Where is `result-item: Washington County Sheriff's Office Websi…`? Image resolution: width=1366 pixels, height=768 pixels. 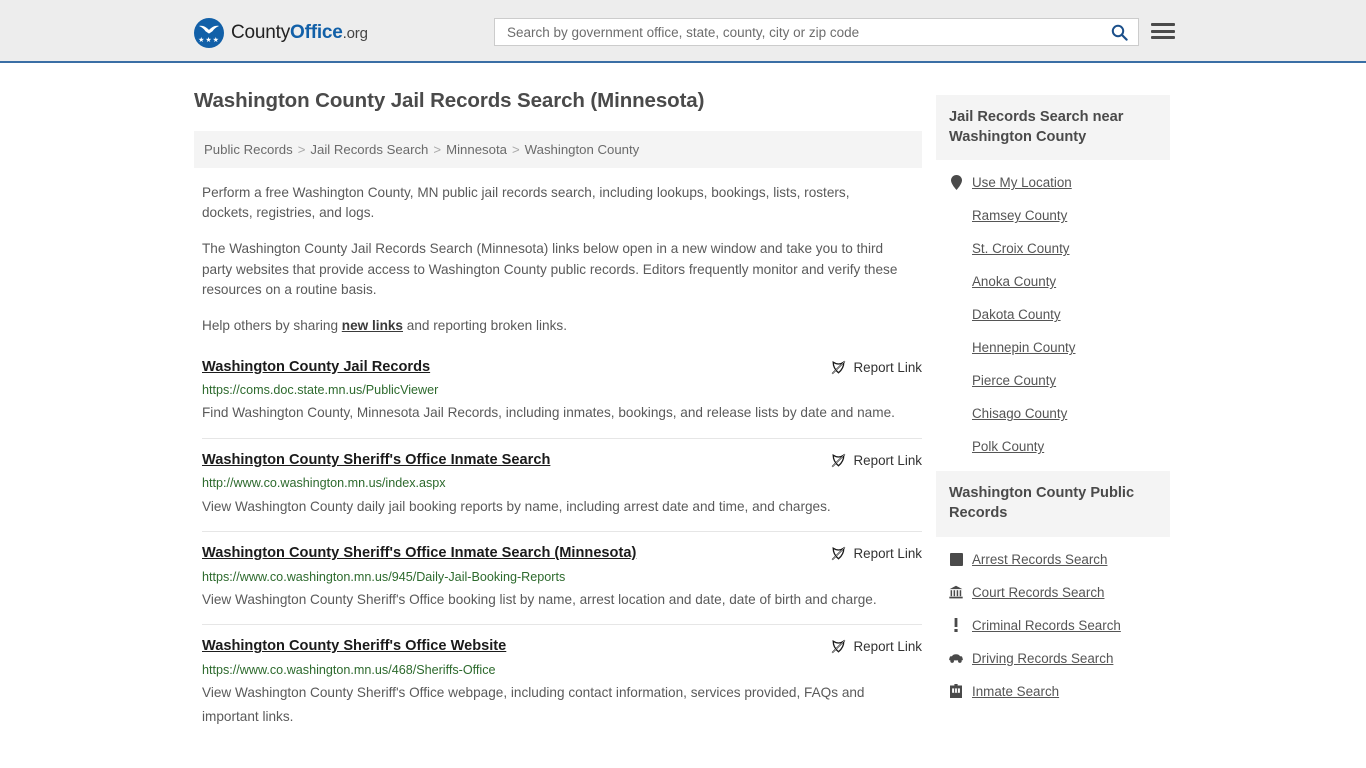 result-item: Washington County Sheriff's Office Websi… is located at coordinates (562, 682).